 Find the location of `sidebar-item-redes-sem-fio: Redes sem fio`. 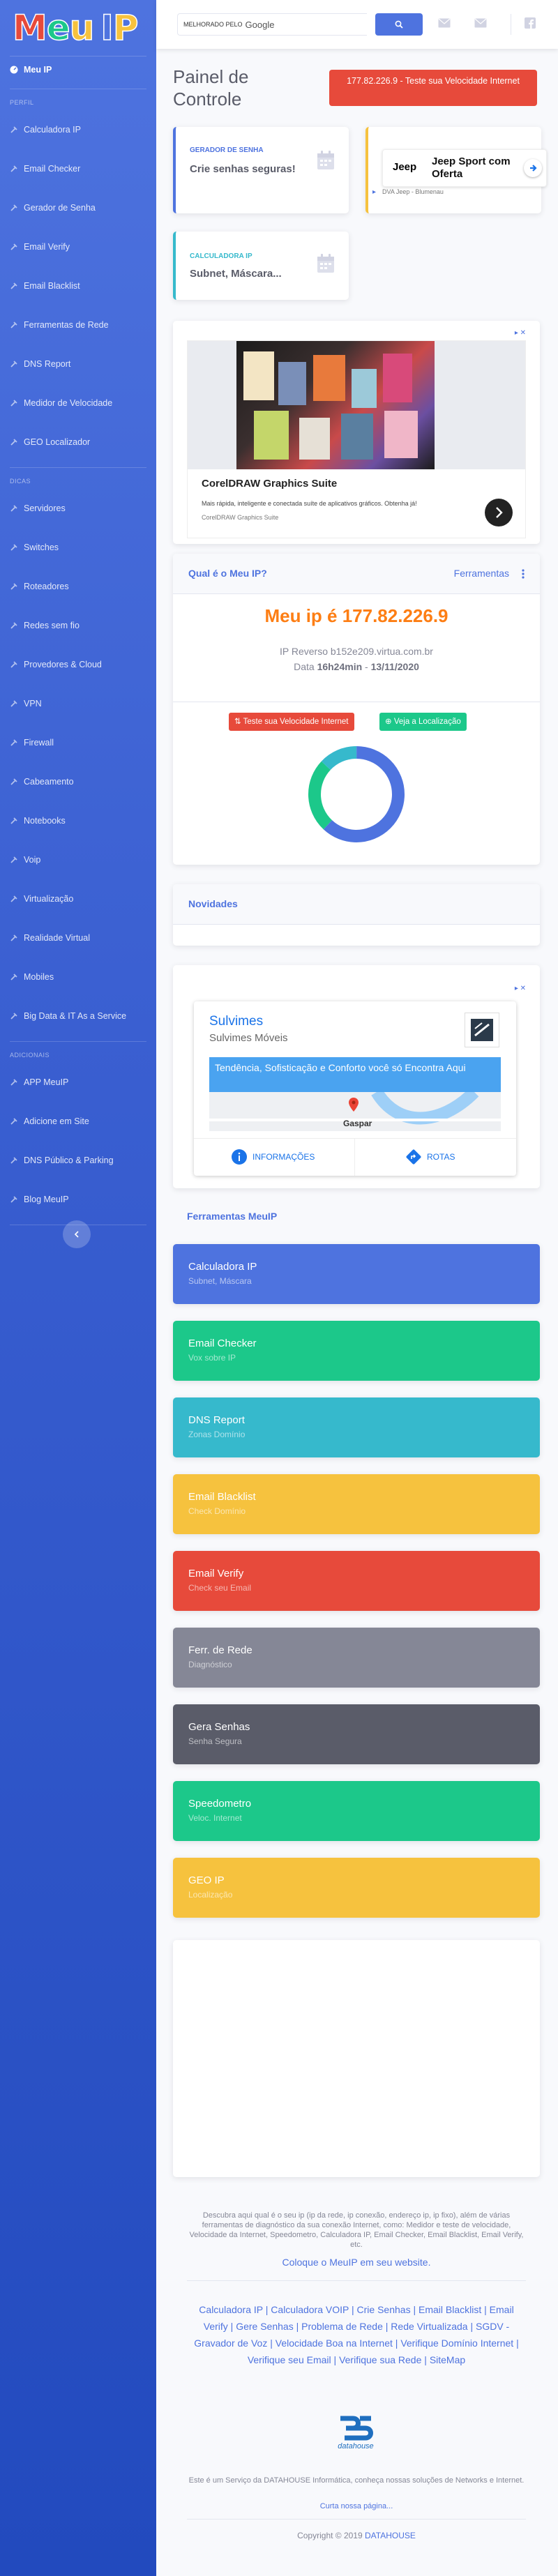

sidebar-item-redes-sem-fio: Redes sem fio is located at coordinates (78, 625).